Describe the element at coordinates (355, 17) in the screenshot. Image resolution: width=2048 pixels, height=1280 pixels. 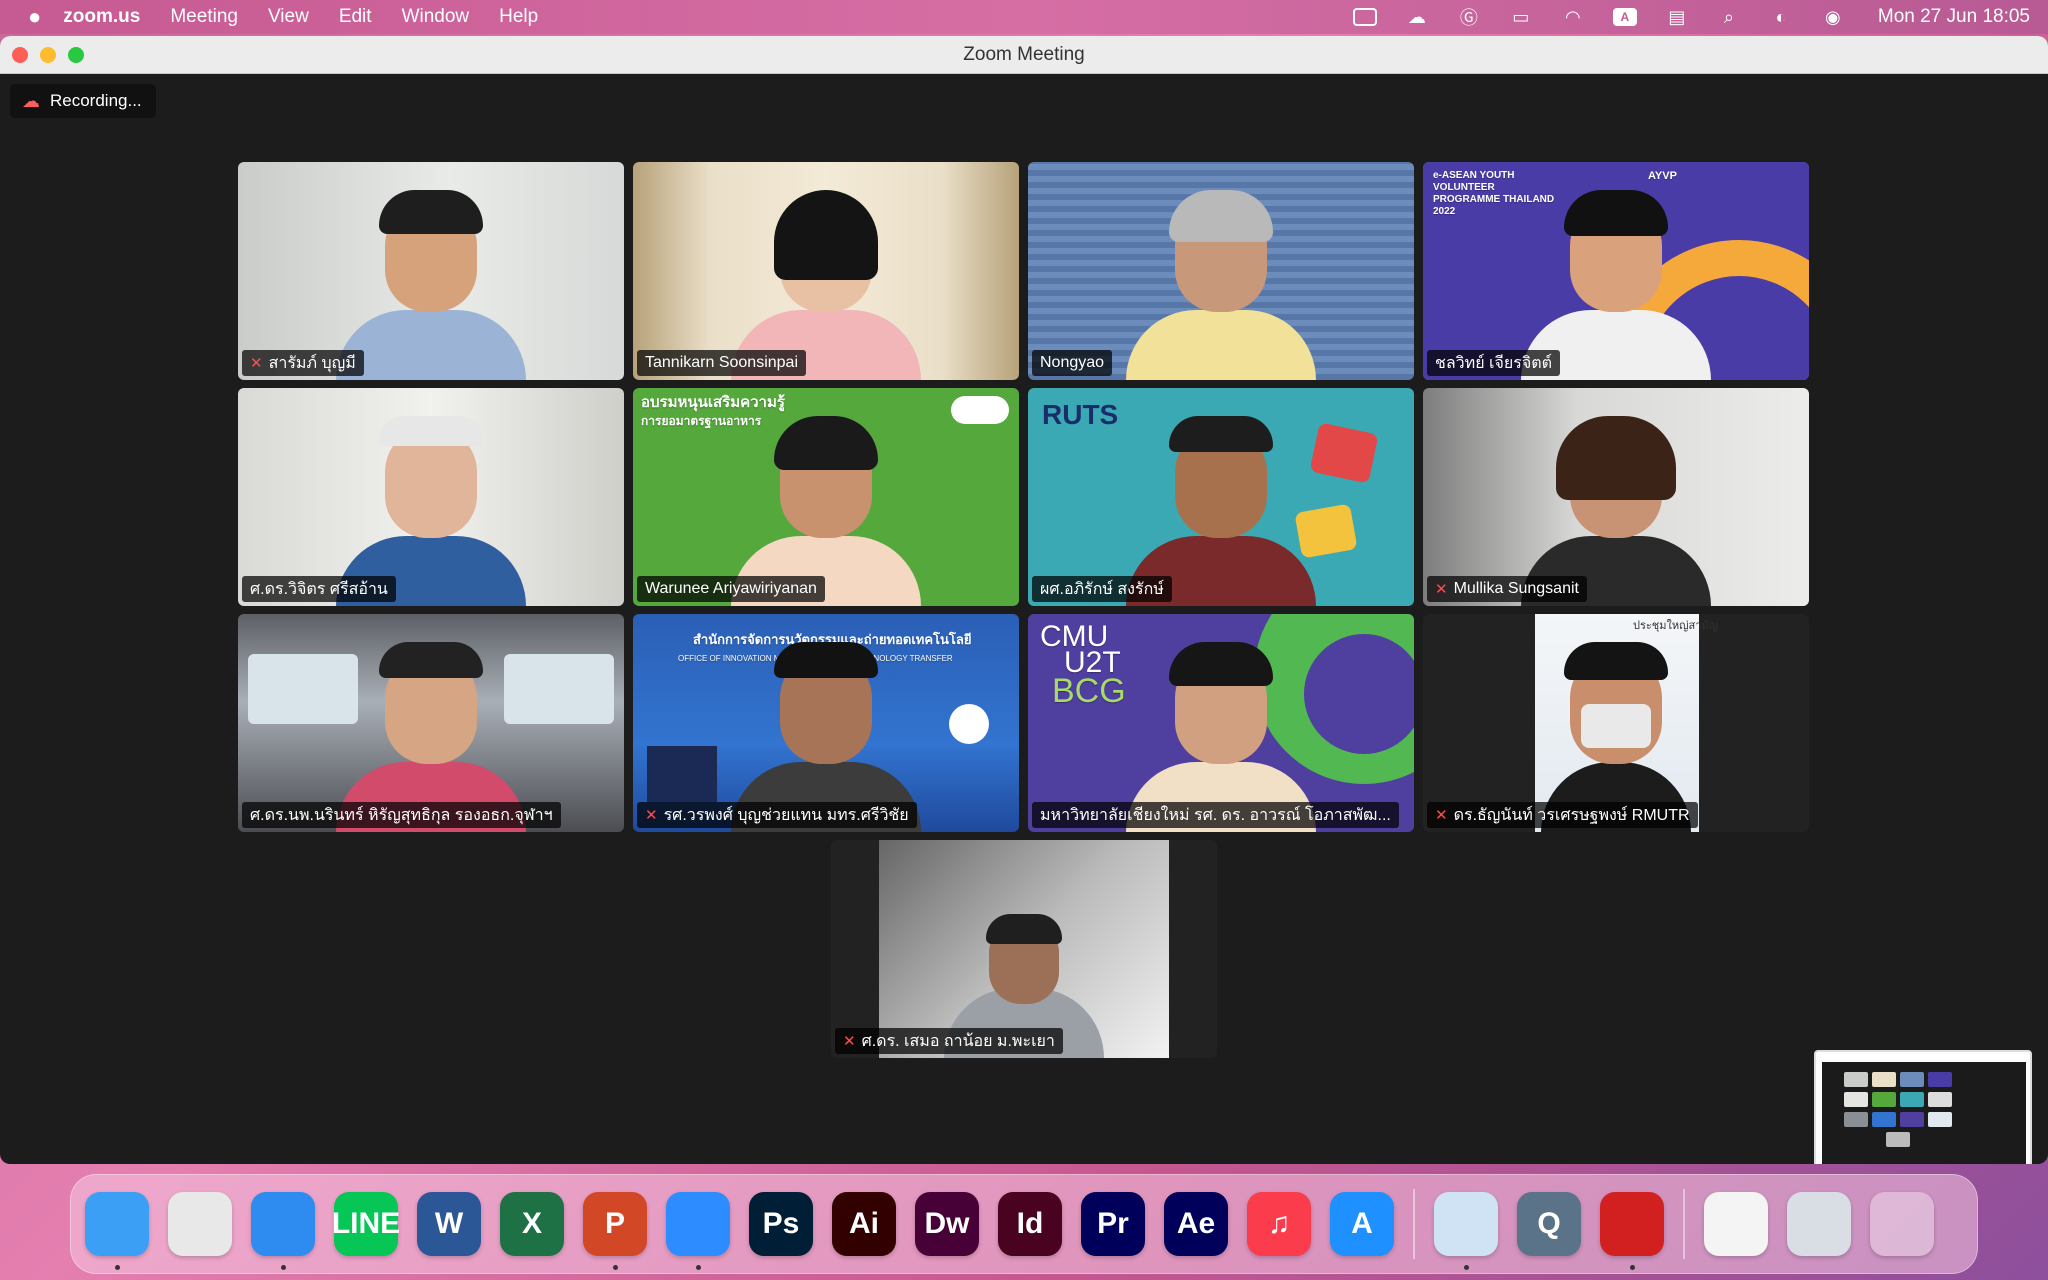
I see `menu-edit: Edit` at that location.